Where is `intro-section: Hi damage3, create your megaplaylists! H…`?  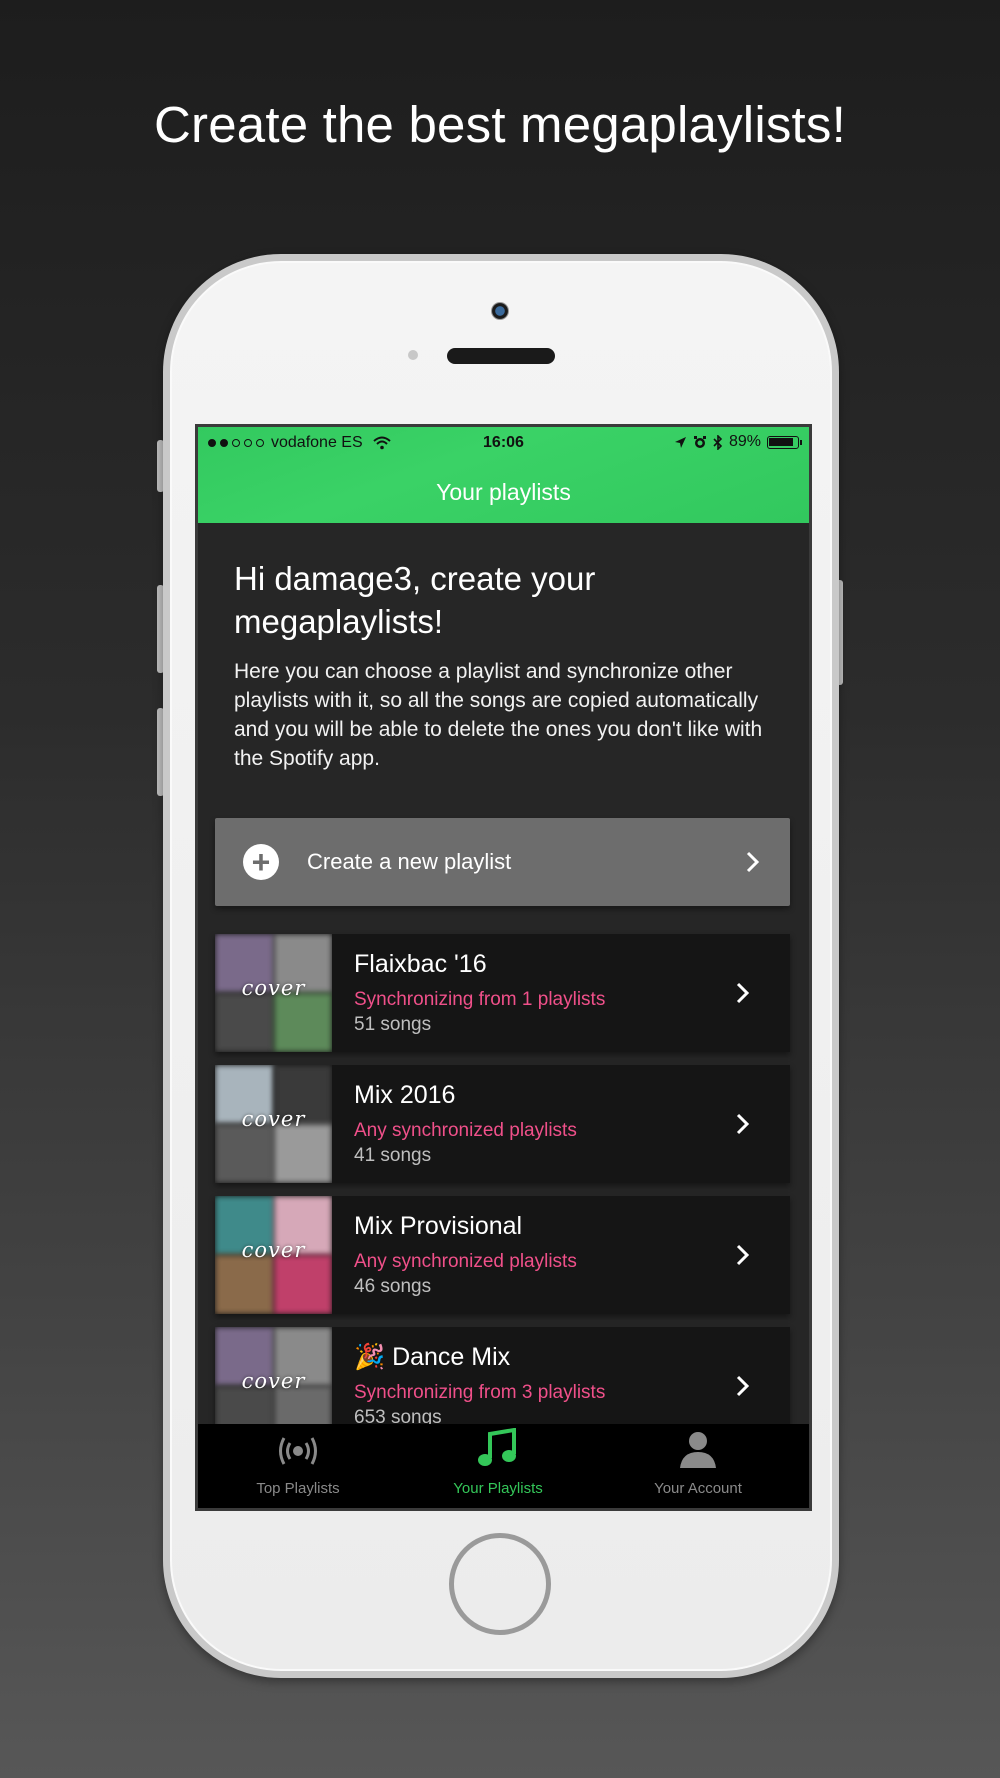 intro-section: Hi damage3, create your megaplaylists! H… is located at coordinates (504, 665).